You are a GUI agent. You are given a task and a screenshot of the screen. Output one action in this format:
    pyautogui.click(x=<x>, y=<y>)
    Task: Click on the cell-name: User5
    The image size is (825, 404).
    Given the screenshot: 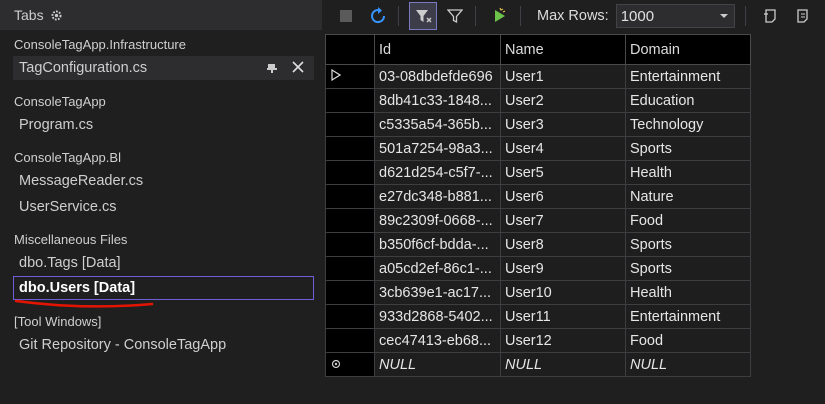 What is the action you would take?
    pyautogui.click(x=563, y=172)
    